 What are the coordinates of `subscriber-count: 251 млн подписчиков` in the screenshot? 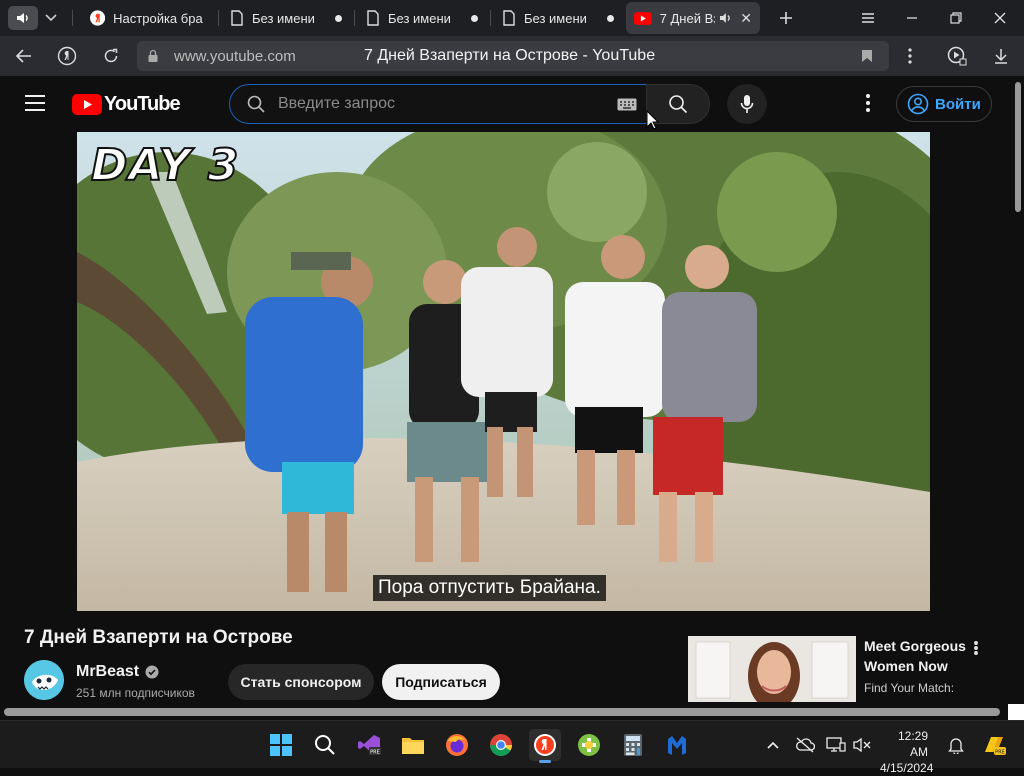 It's located at (135, 693).